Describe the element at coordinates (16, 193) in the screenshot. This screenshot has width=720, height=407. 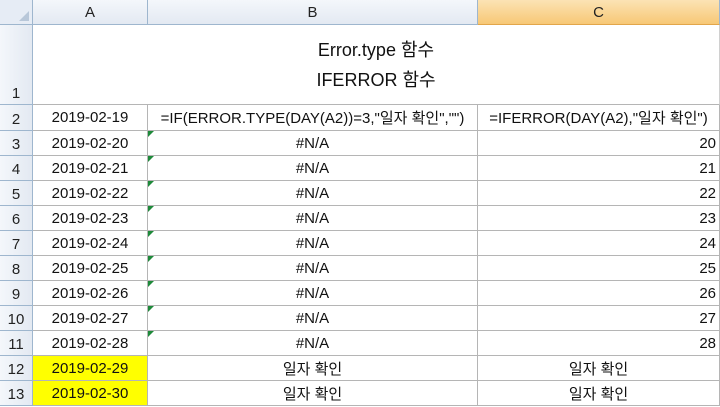
I see `row-header: 5` at that location.